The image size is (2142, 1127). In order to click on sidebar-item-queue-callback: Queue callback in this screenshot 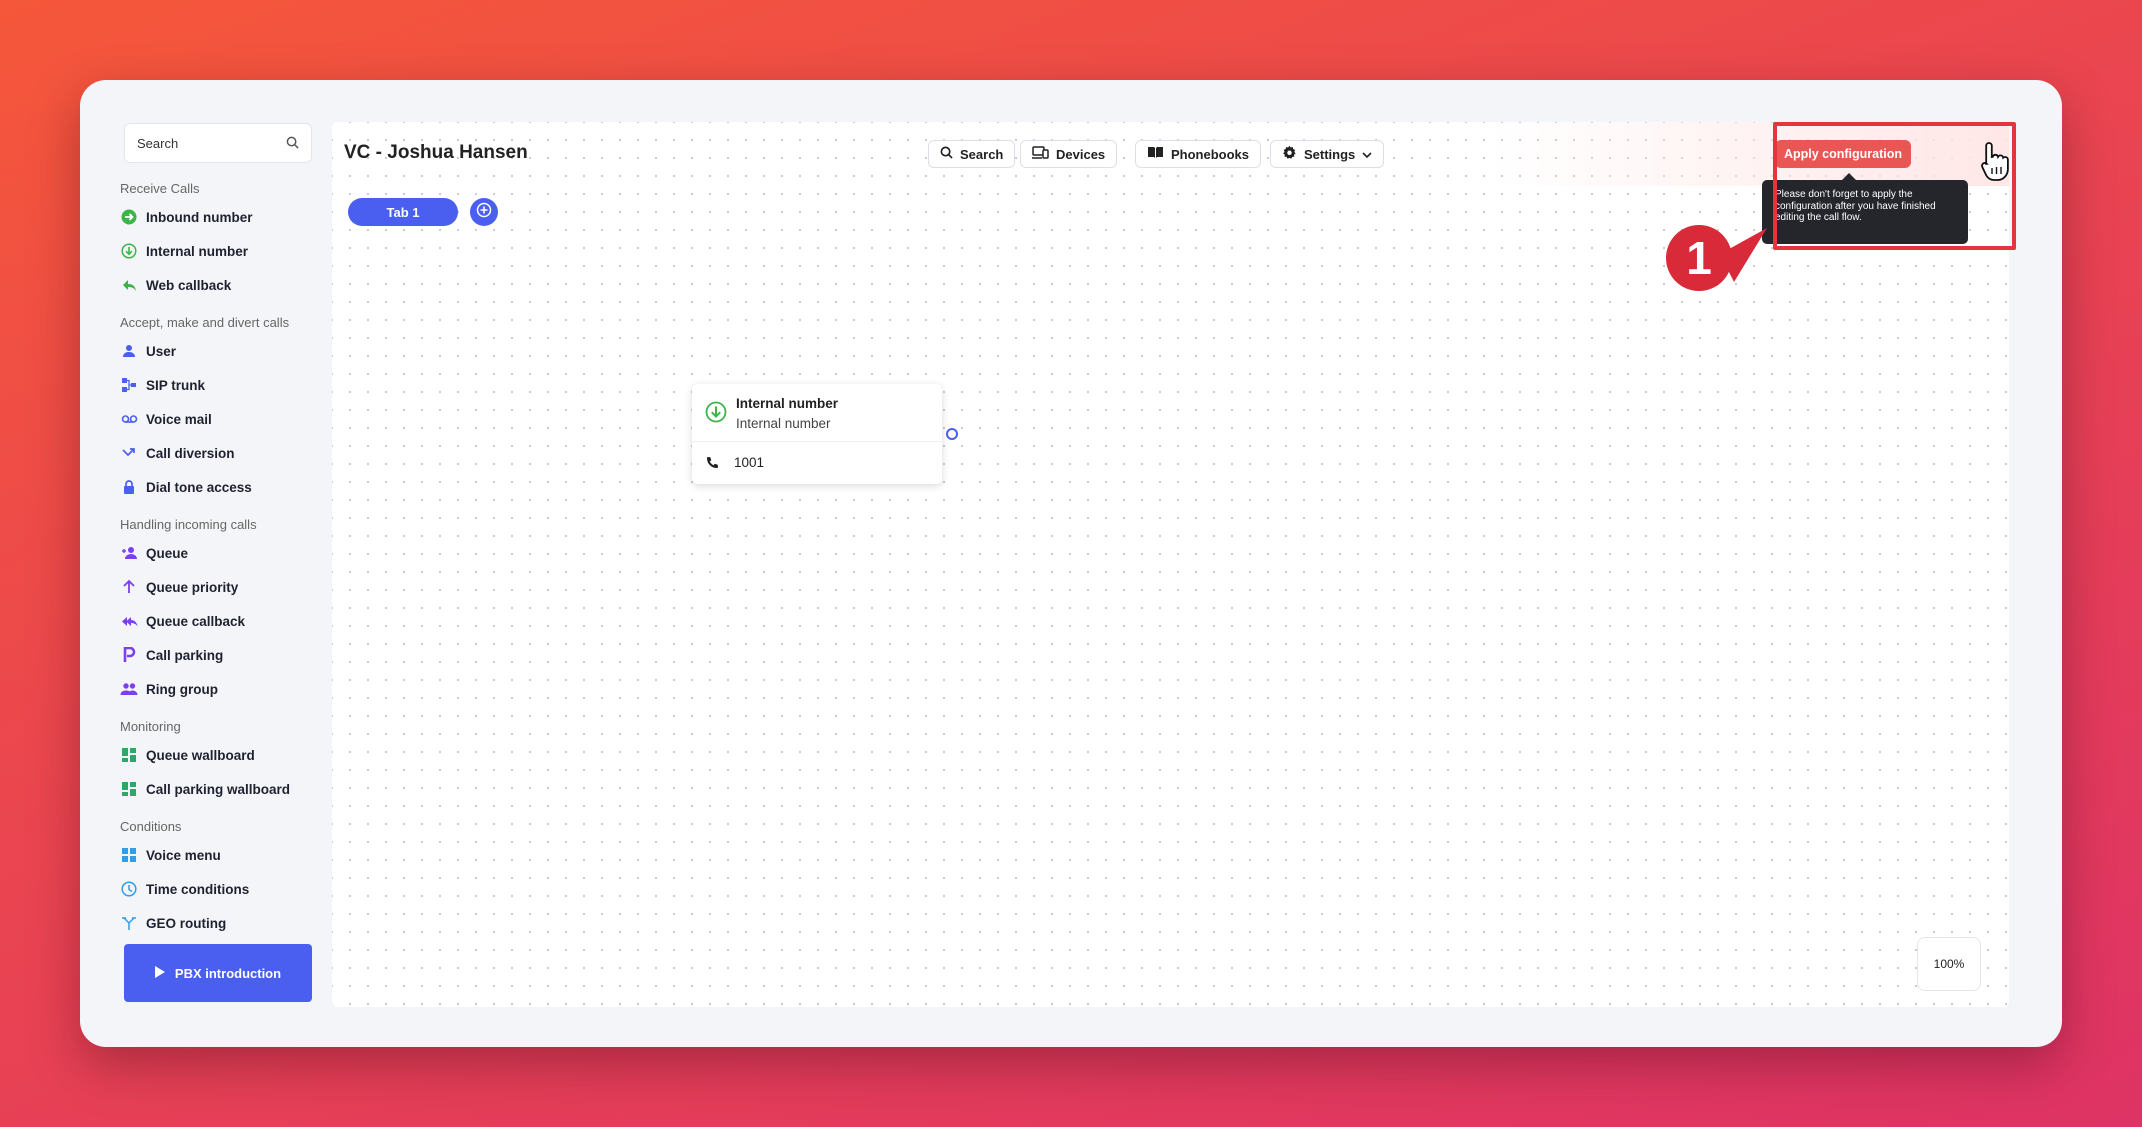, I will do `click(220, 621)`.